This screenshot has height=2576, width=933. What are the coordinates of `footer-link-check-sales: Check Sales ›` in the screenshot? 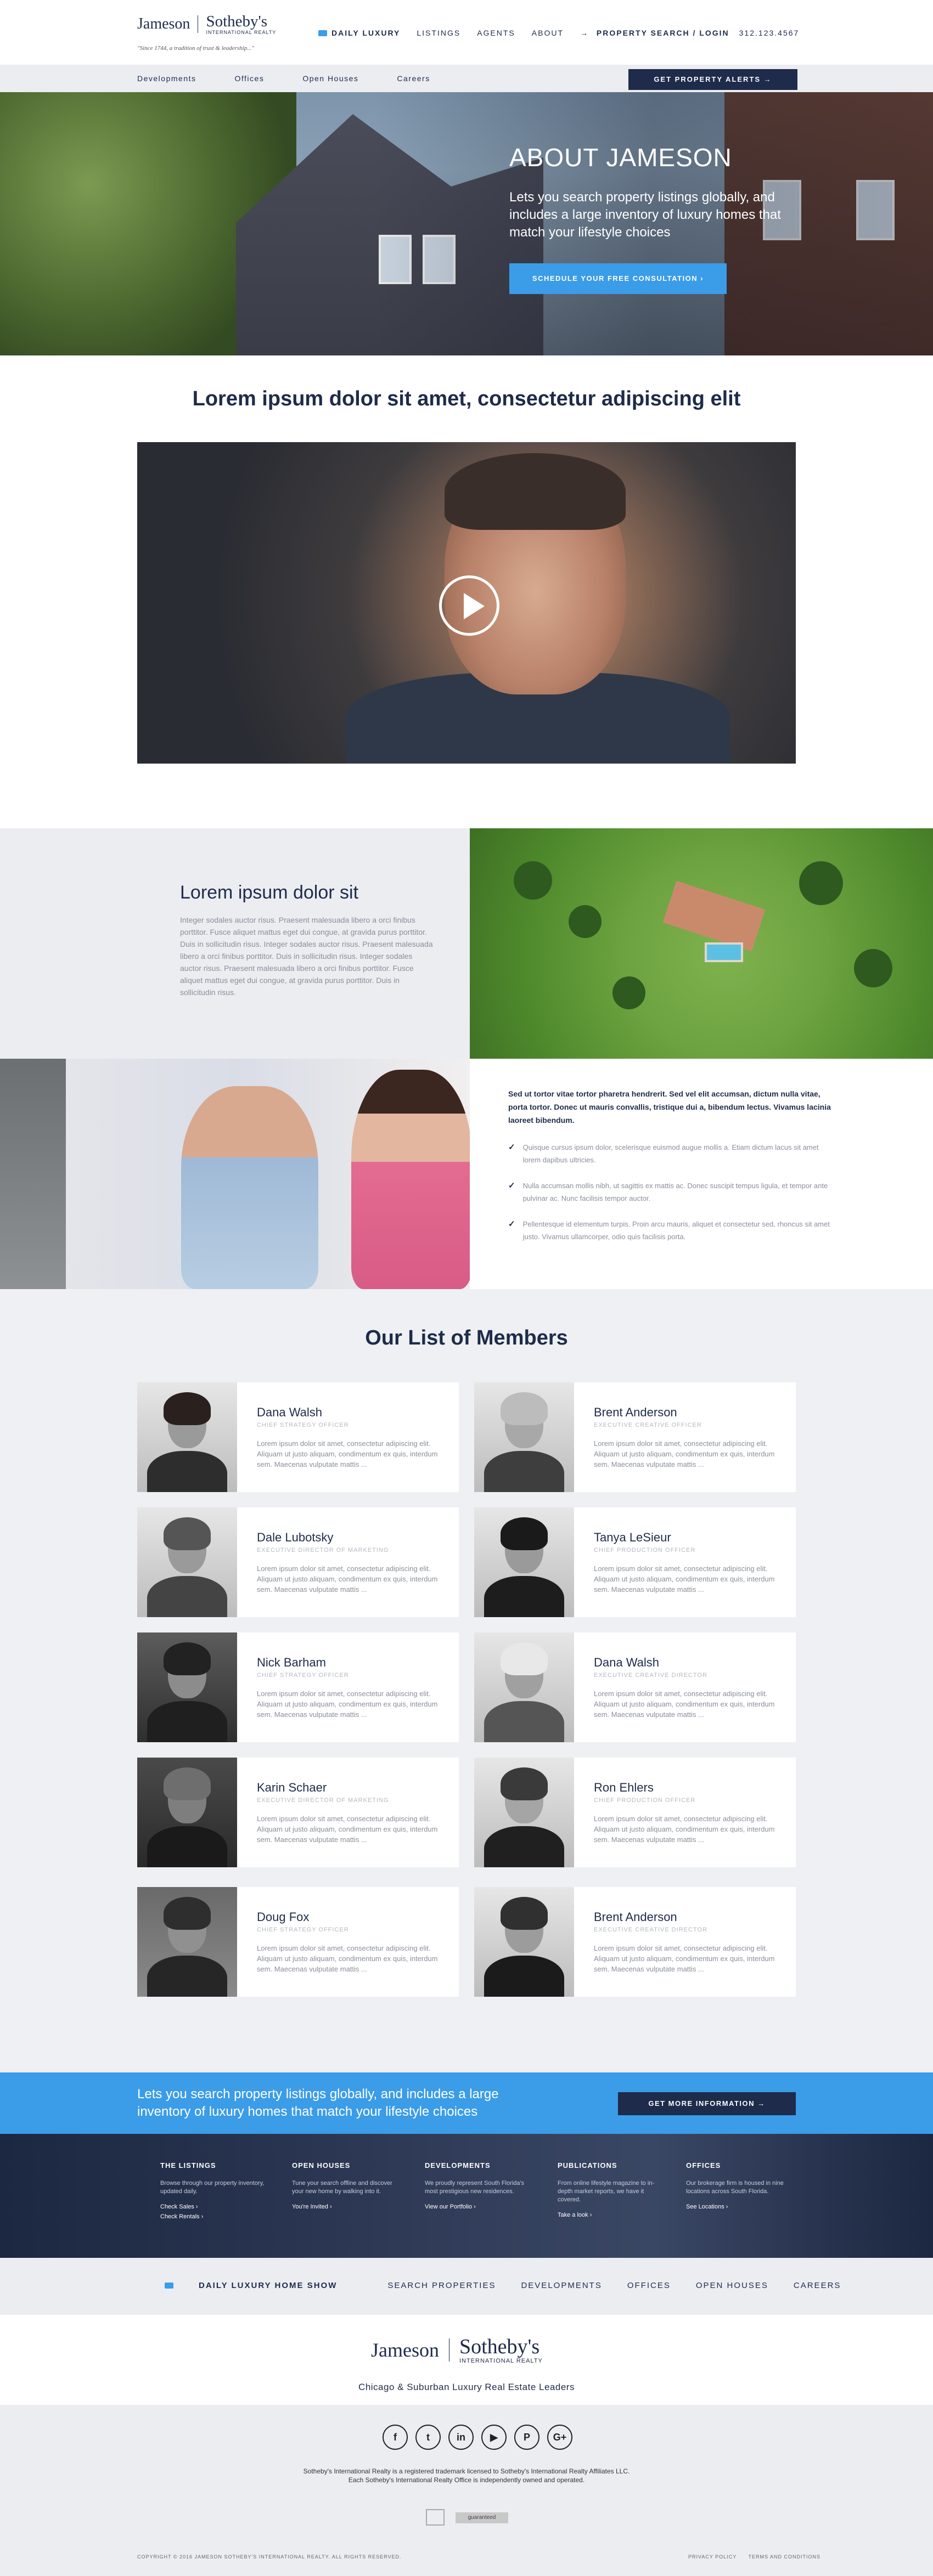 It's located at (215, 2207).